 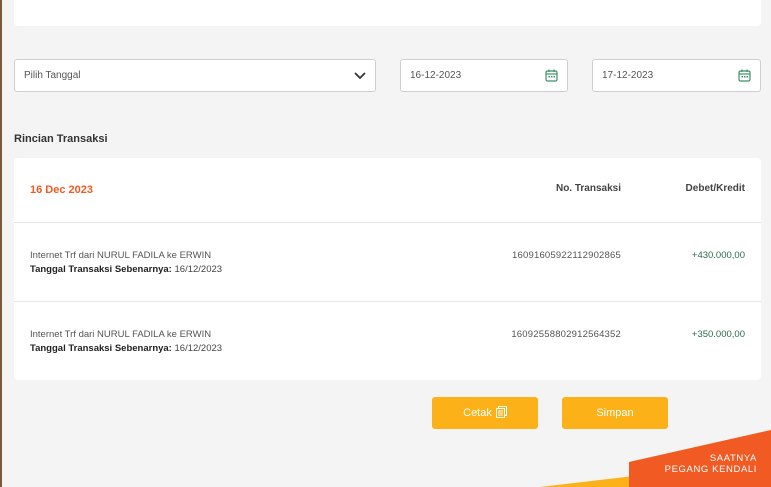 I want to click on transaction-amount: +350.000,00, so click(x=718, y=334).